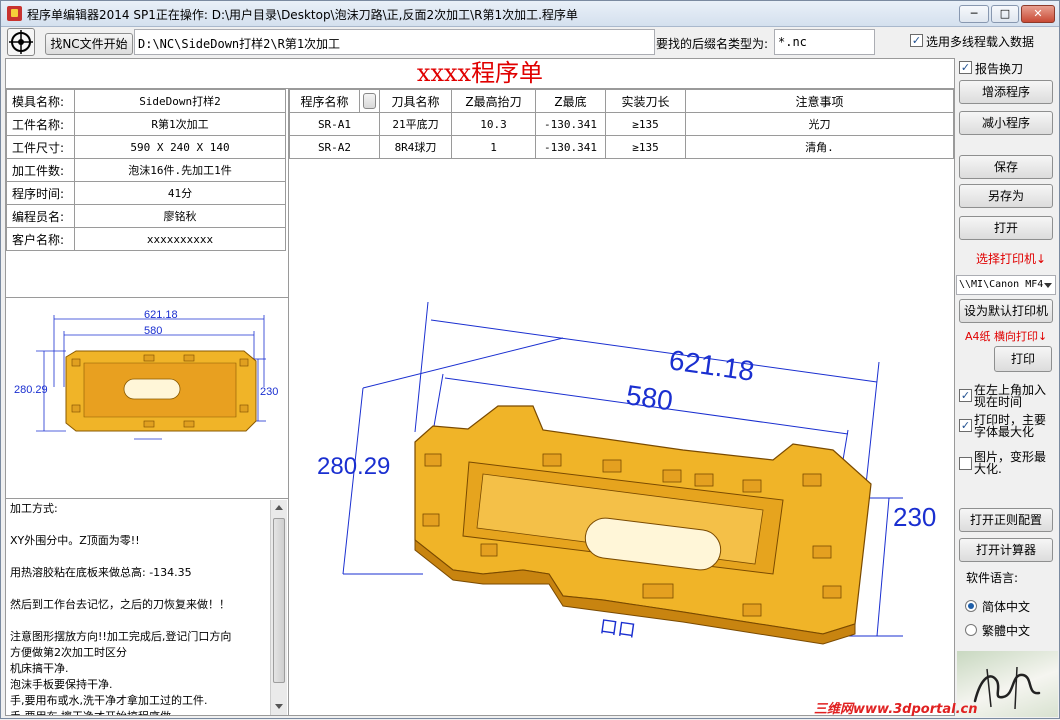  What do you see at coordinates (914, 517) in the screenshot?
I see `dim-230: 230` at bounding box center [914, 517].